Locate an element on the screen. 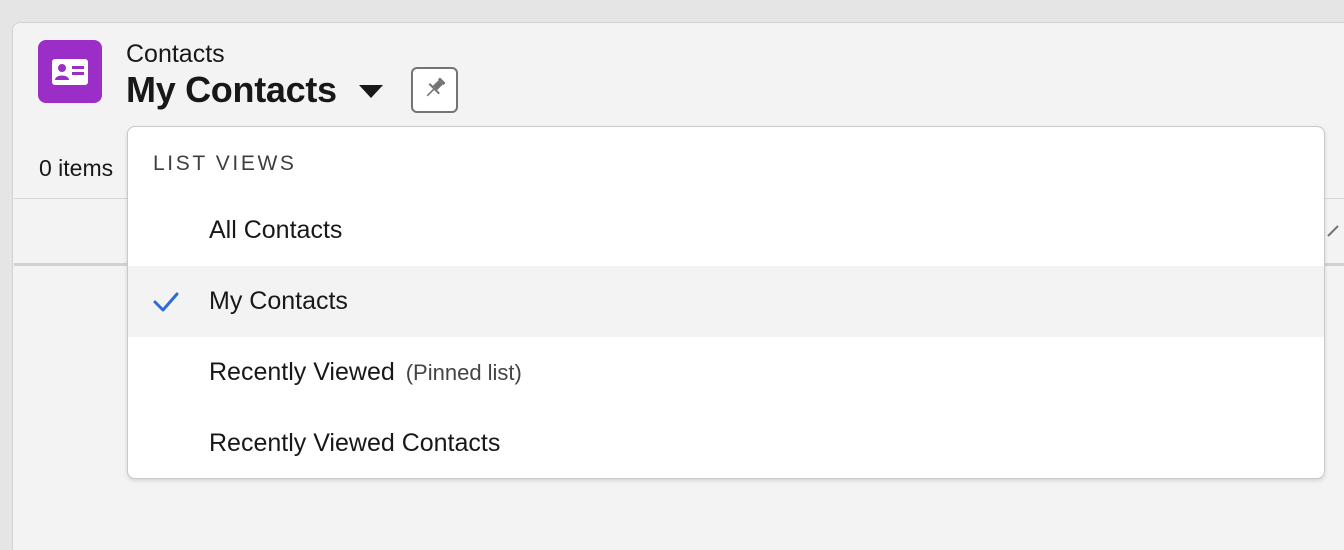 The height and width of the screenshot is (550, 1344). object-label: Contacts is located at coordinates (175, 54).